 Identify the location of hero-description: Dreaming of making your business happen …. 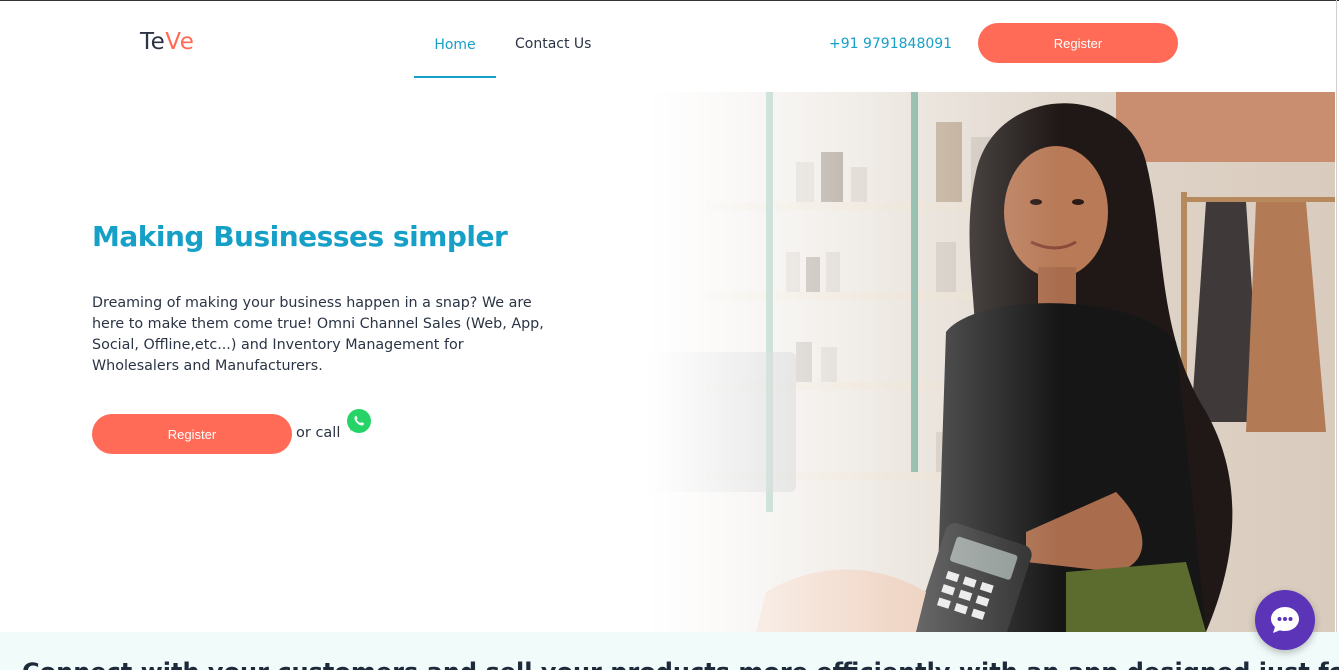
(318, 334).